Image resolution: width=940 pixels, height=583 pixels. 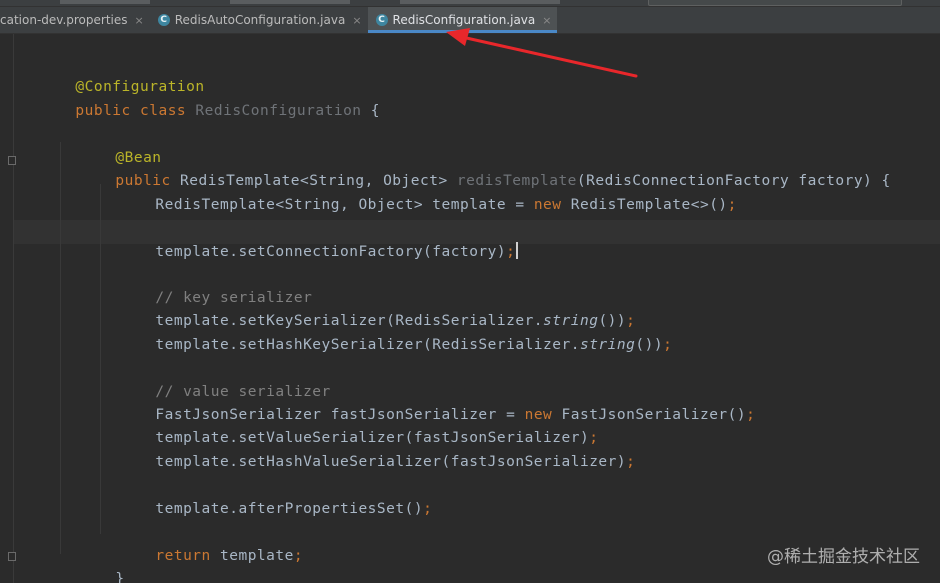 I want to click on arrow-head, so click(x=458, y=37).